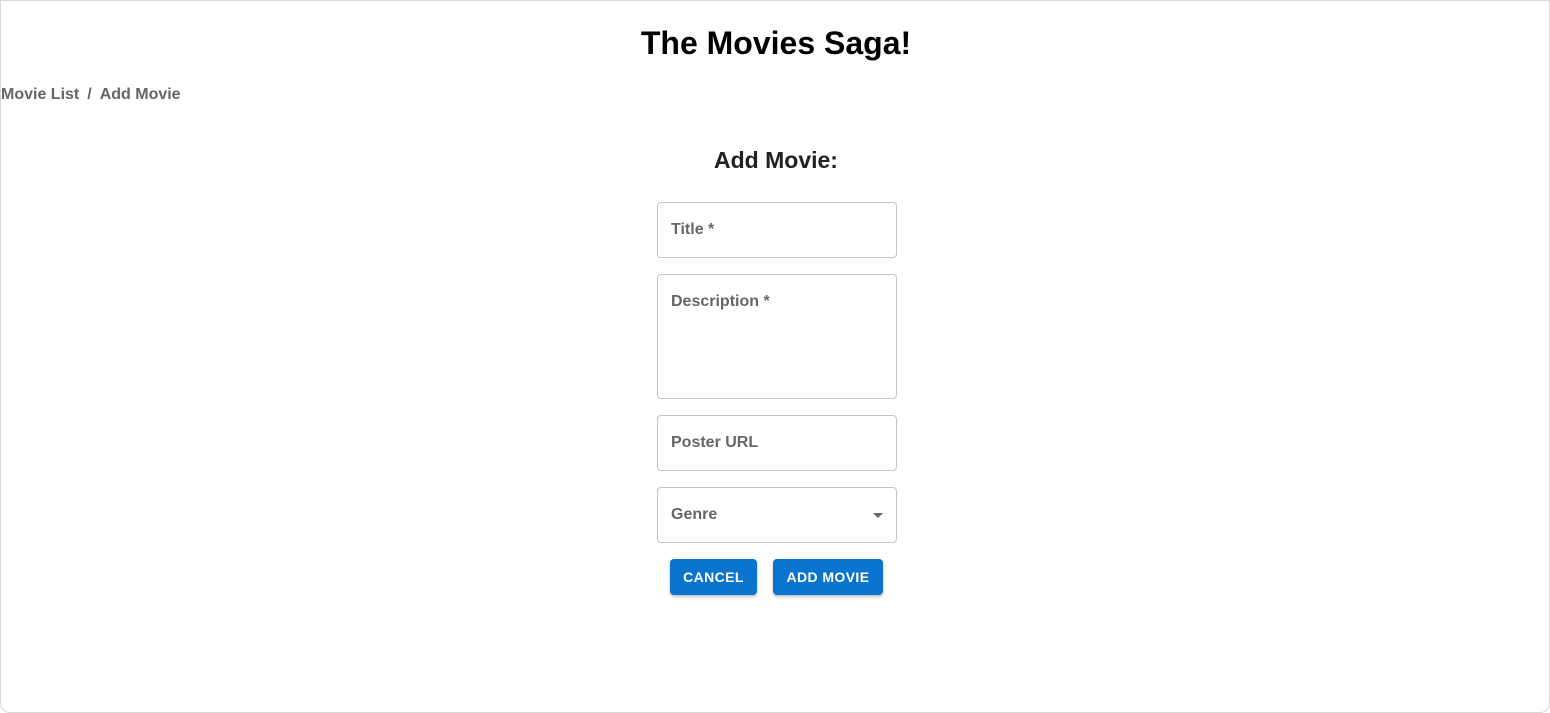 This screenshot has width=1550, height=713. What do you see at coordinates (40, 95) in the screenshot?
I see `breadcrumb-movie-list-link: Movie List` at bounding box center [40, 95].